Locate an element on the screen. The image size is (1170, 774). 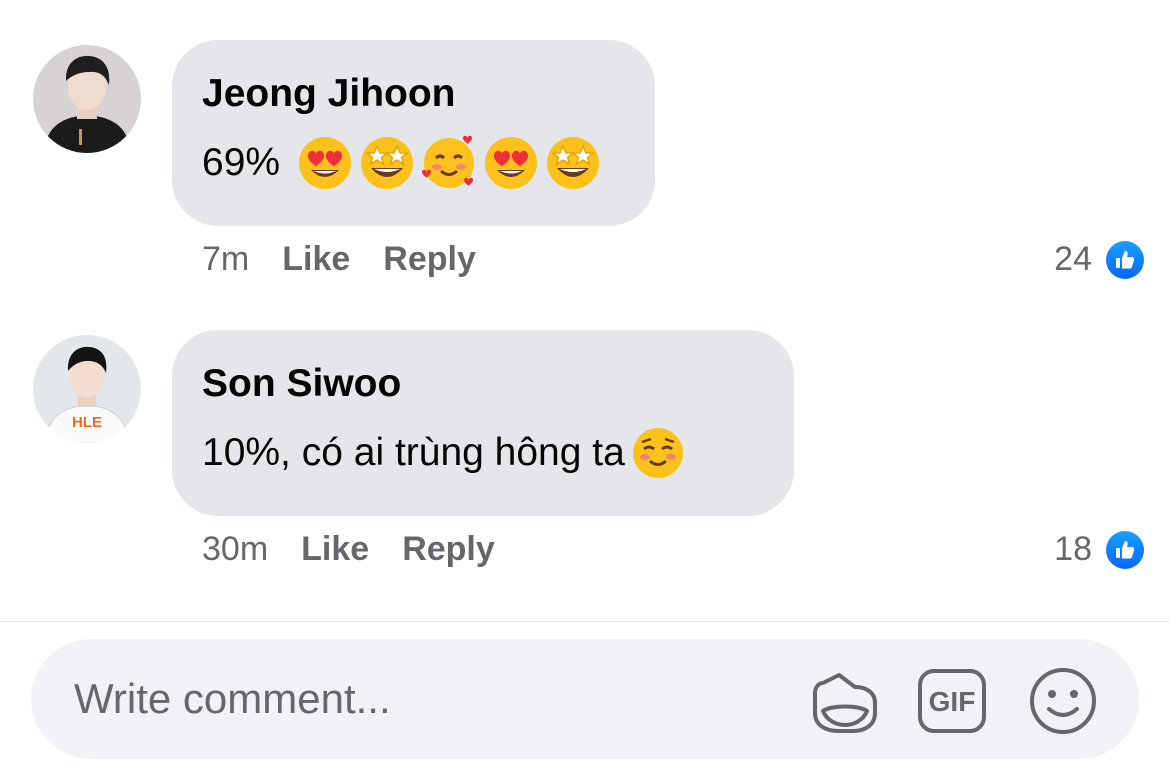
comment-text-row: 69% is located at coordinates (412, 163).